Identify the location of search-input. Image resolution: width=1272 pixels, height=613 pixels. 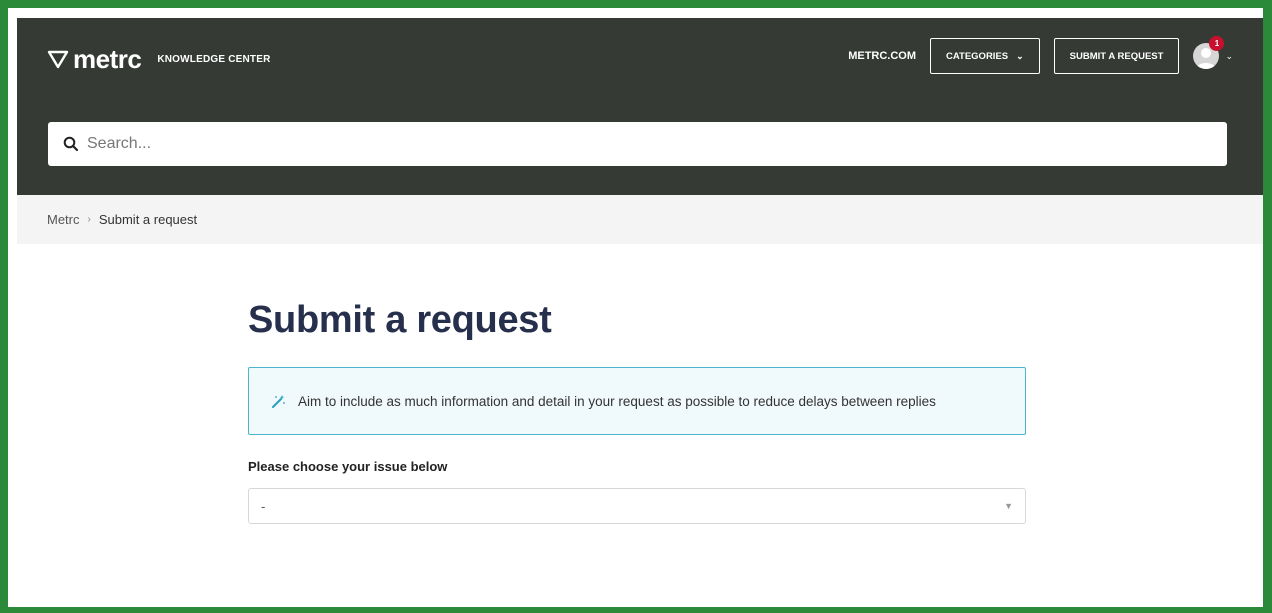
(637, 144).